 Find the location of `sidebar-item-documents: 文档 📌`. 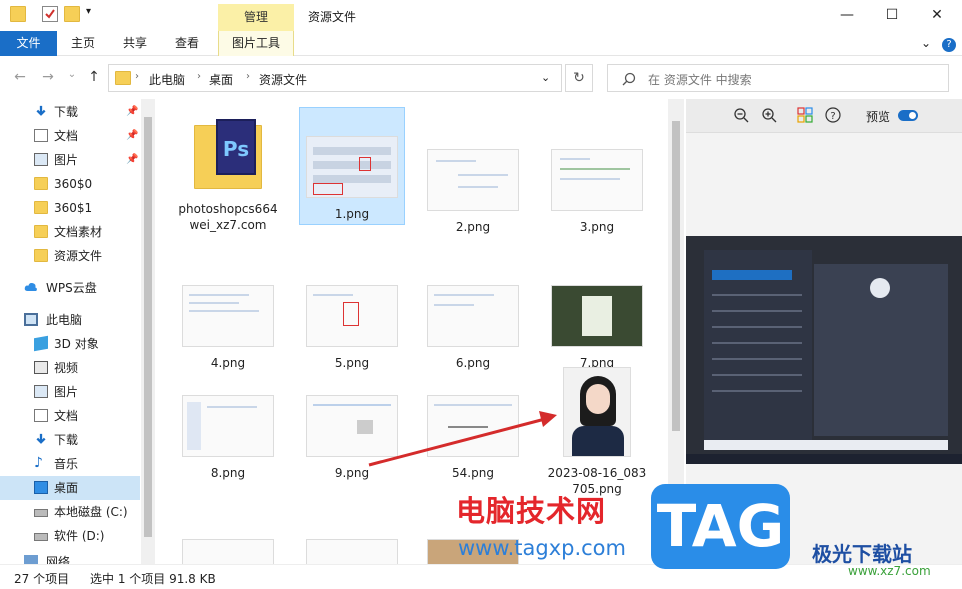

sidebar-item-documents: 文档 📌 is located at coordinates (70, 136).